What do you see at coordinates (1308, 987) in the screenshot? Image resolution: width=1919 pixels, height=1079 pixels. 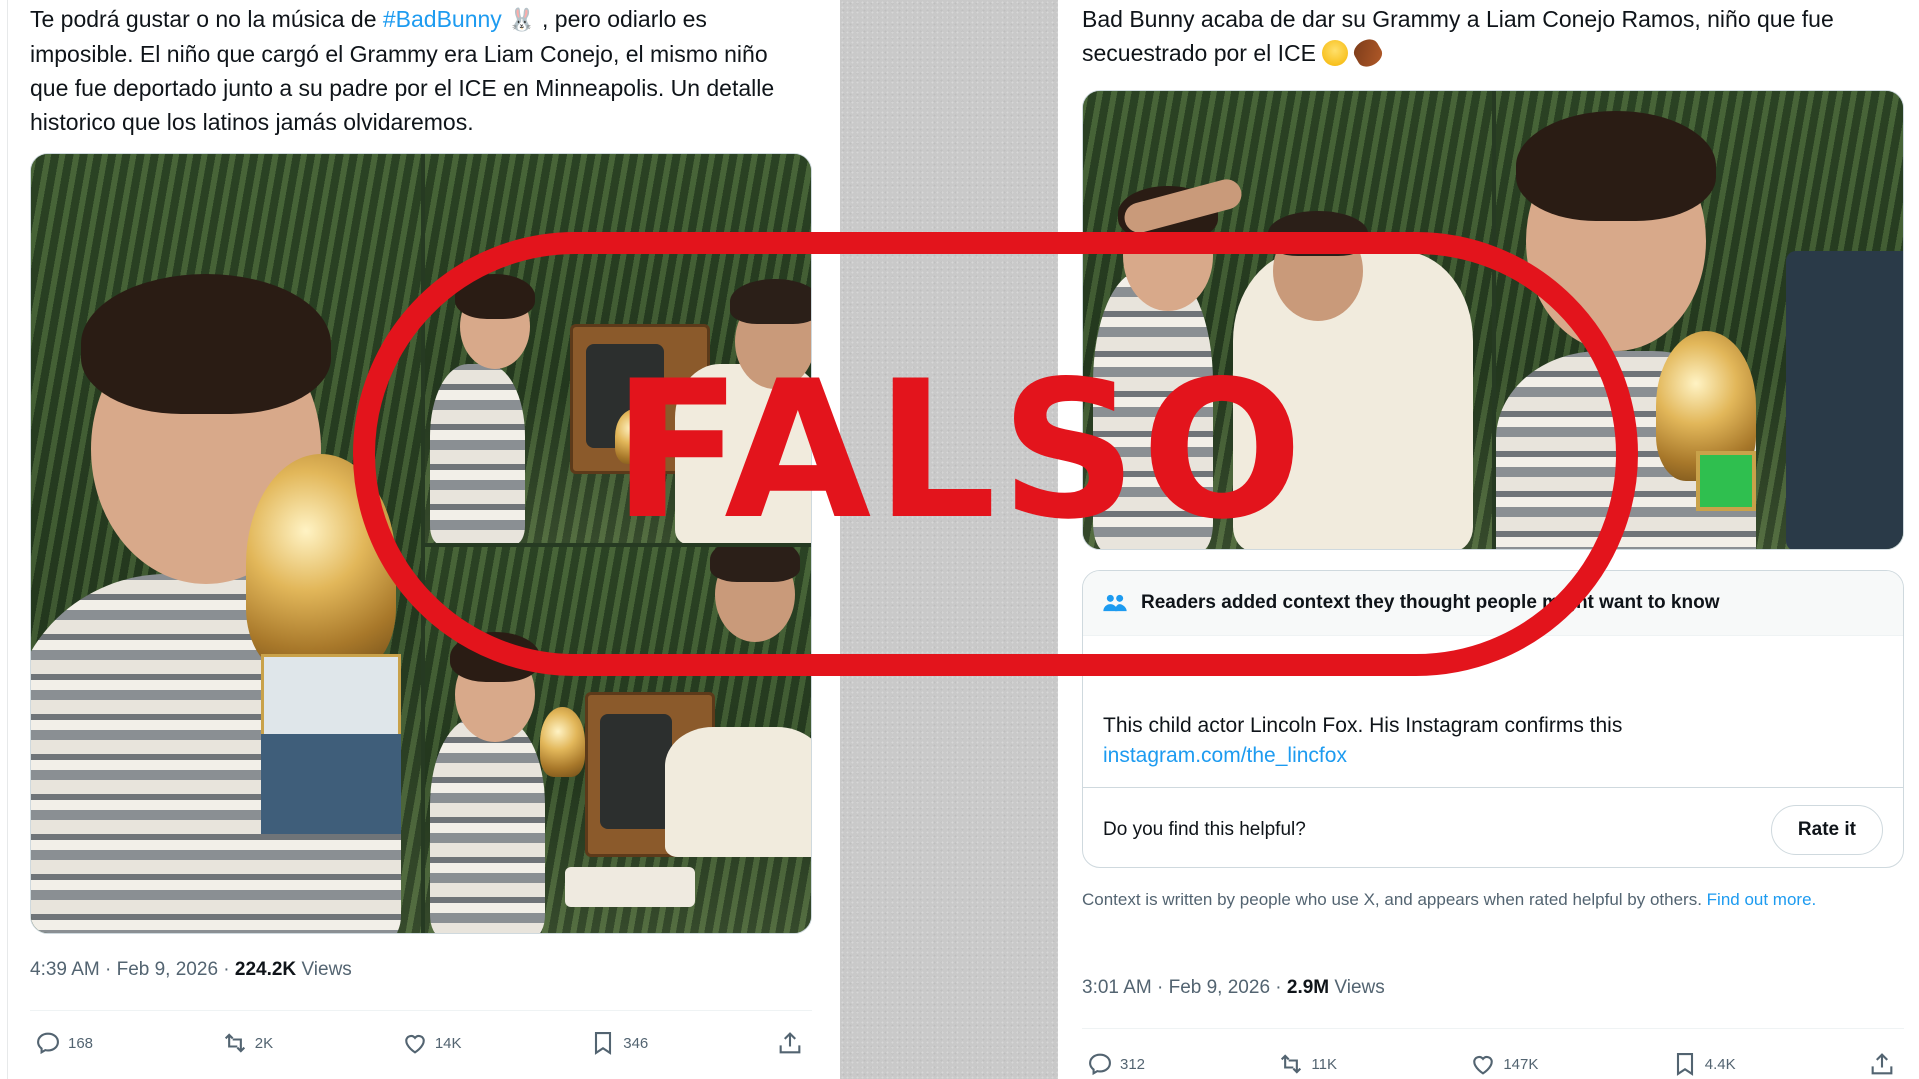 I see `views-count: 2.9M` at bounding box center [1308, 987].